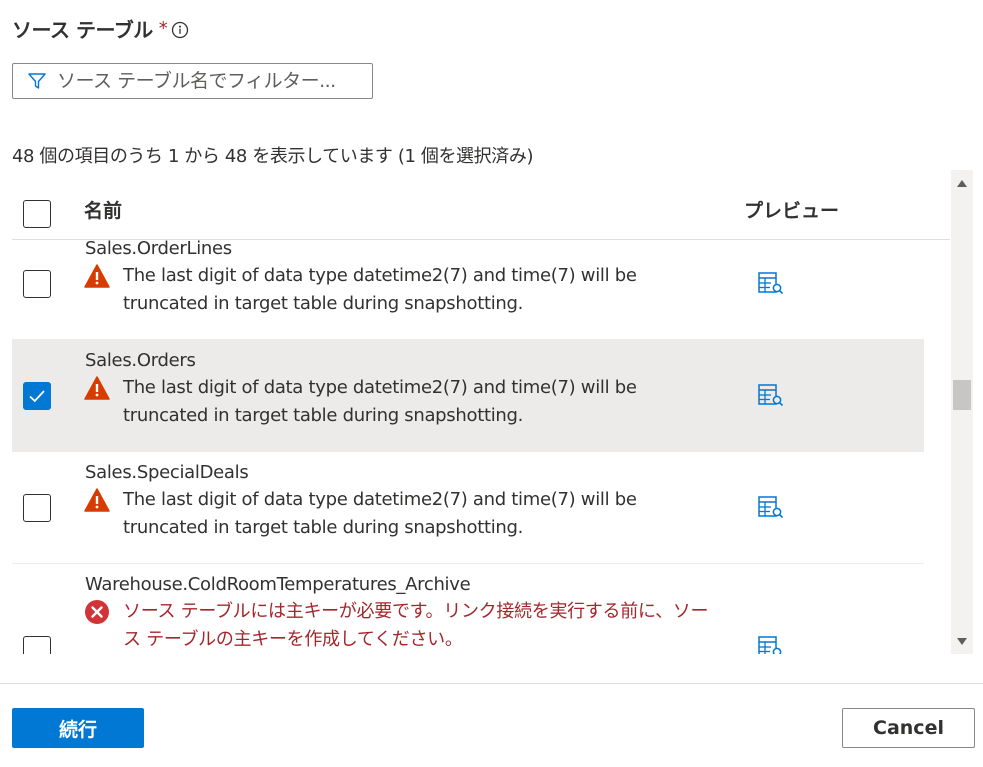 This screenshot has width=983, height=767. I want to click on table-name: Sales.OrderLines, so click(158, 248).